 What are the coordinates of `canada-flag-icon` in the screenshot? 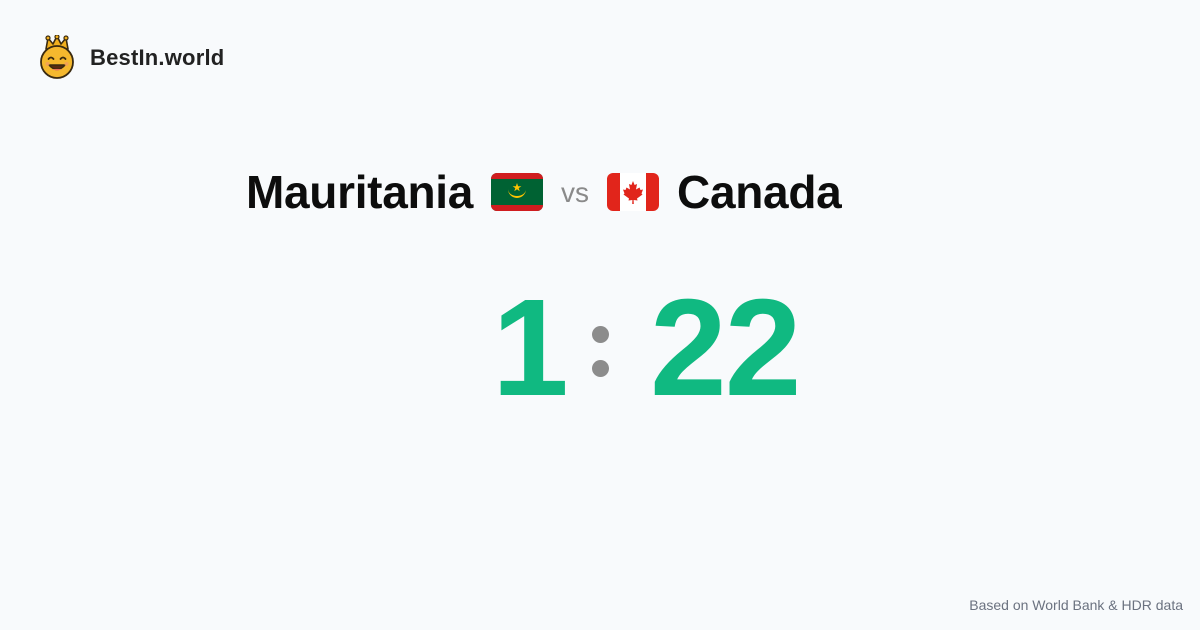 It's located at (633, 192).